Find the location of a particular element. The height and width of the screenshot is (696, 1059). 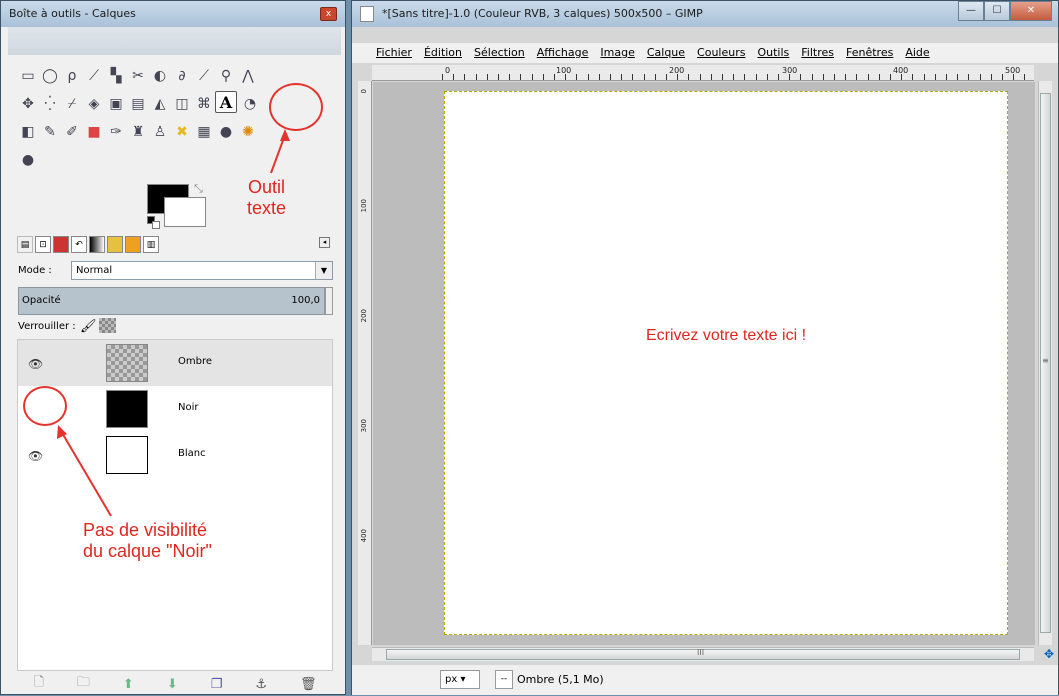

color-select-icon: ▚ is located at coordinates (116, 76).